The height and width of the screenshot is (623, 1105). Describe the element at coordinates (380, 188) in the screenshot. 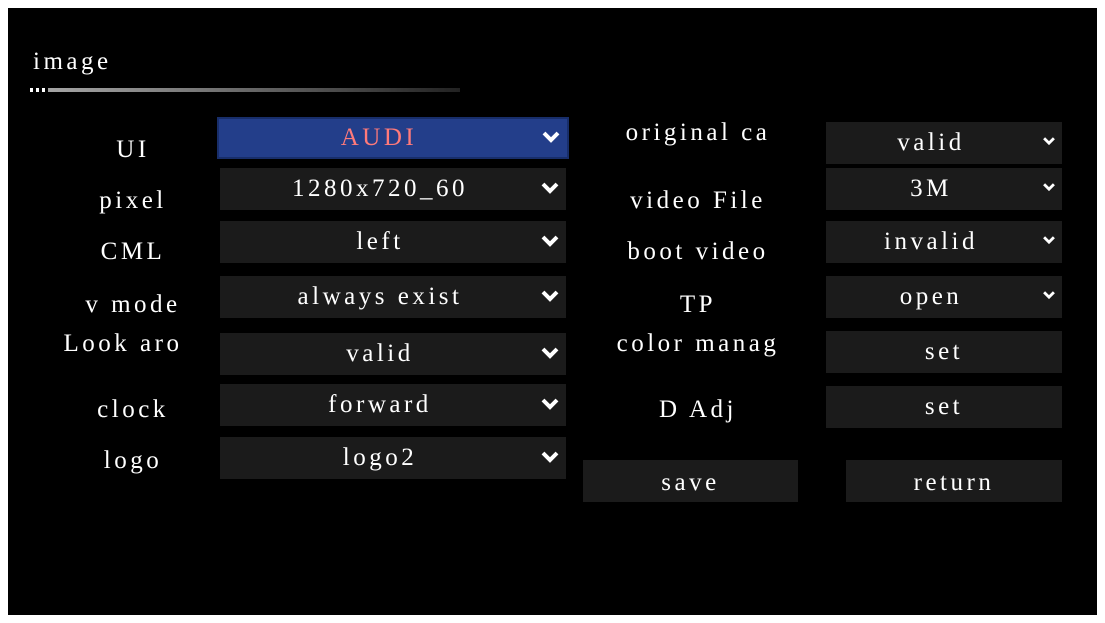

I see `pixel-value: 1280x720_60` at that location.